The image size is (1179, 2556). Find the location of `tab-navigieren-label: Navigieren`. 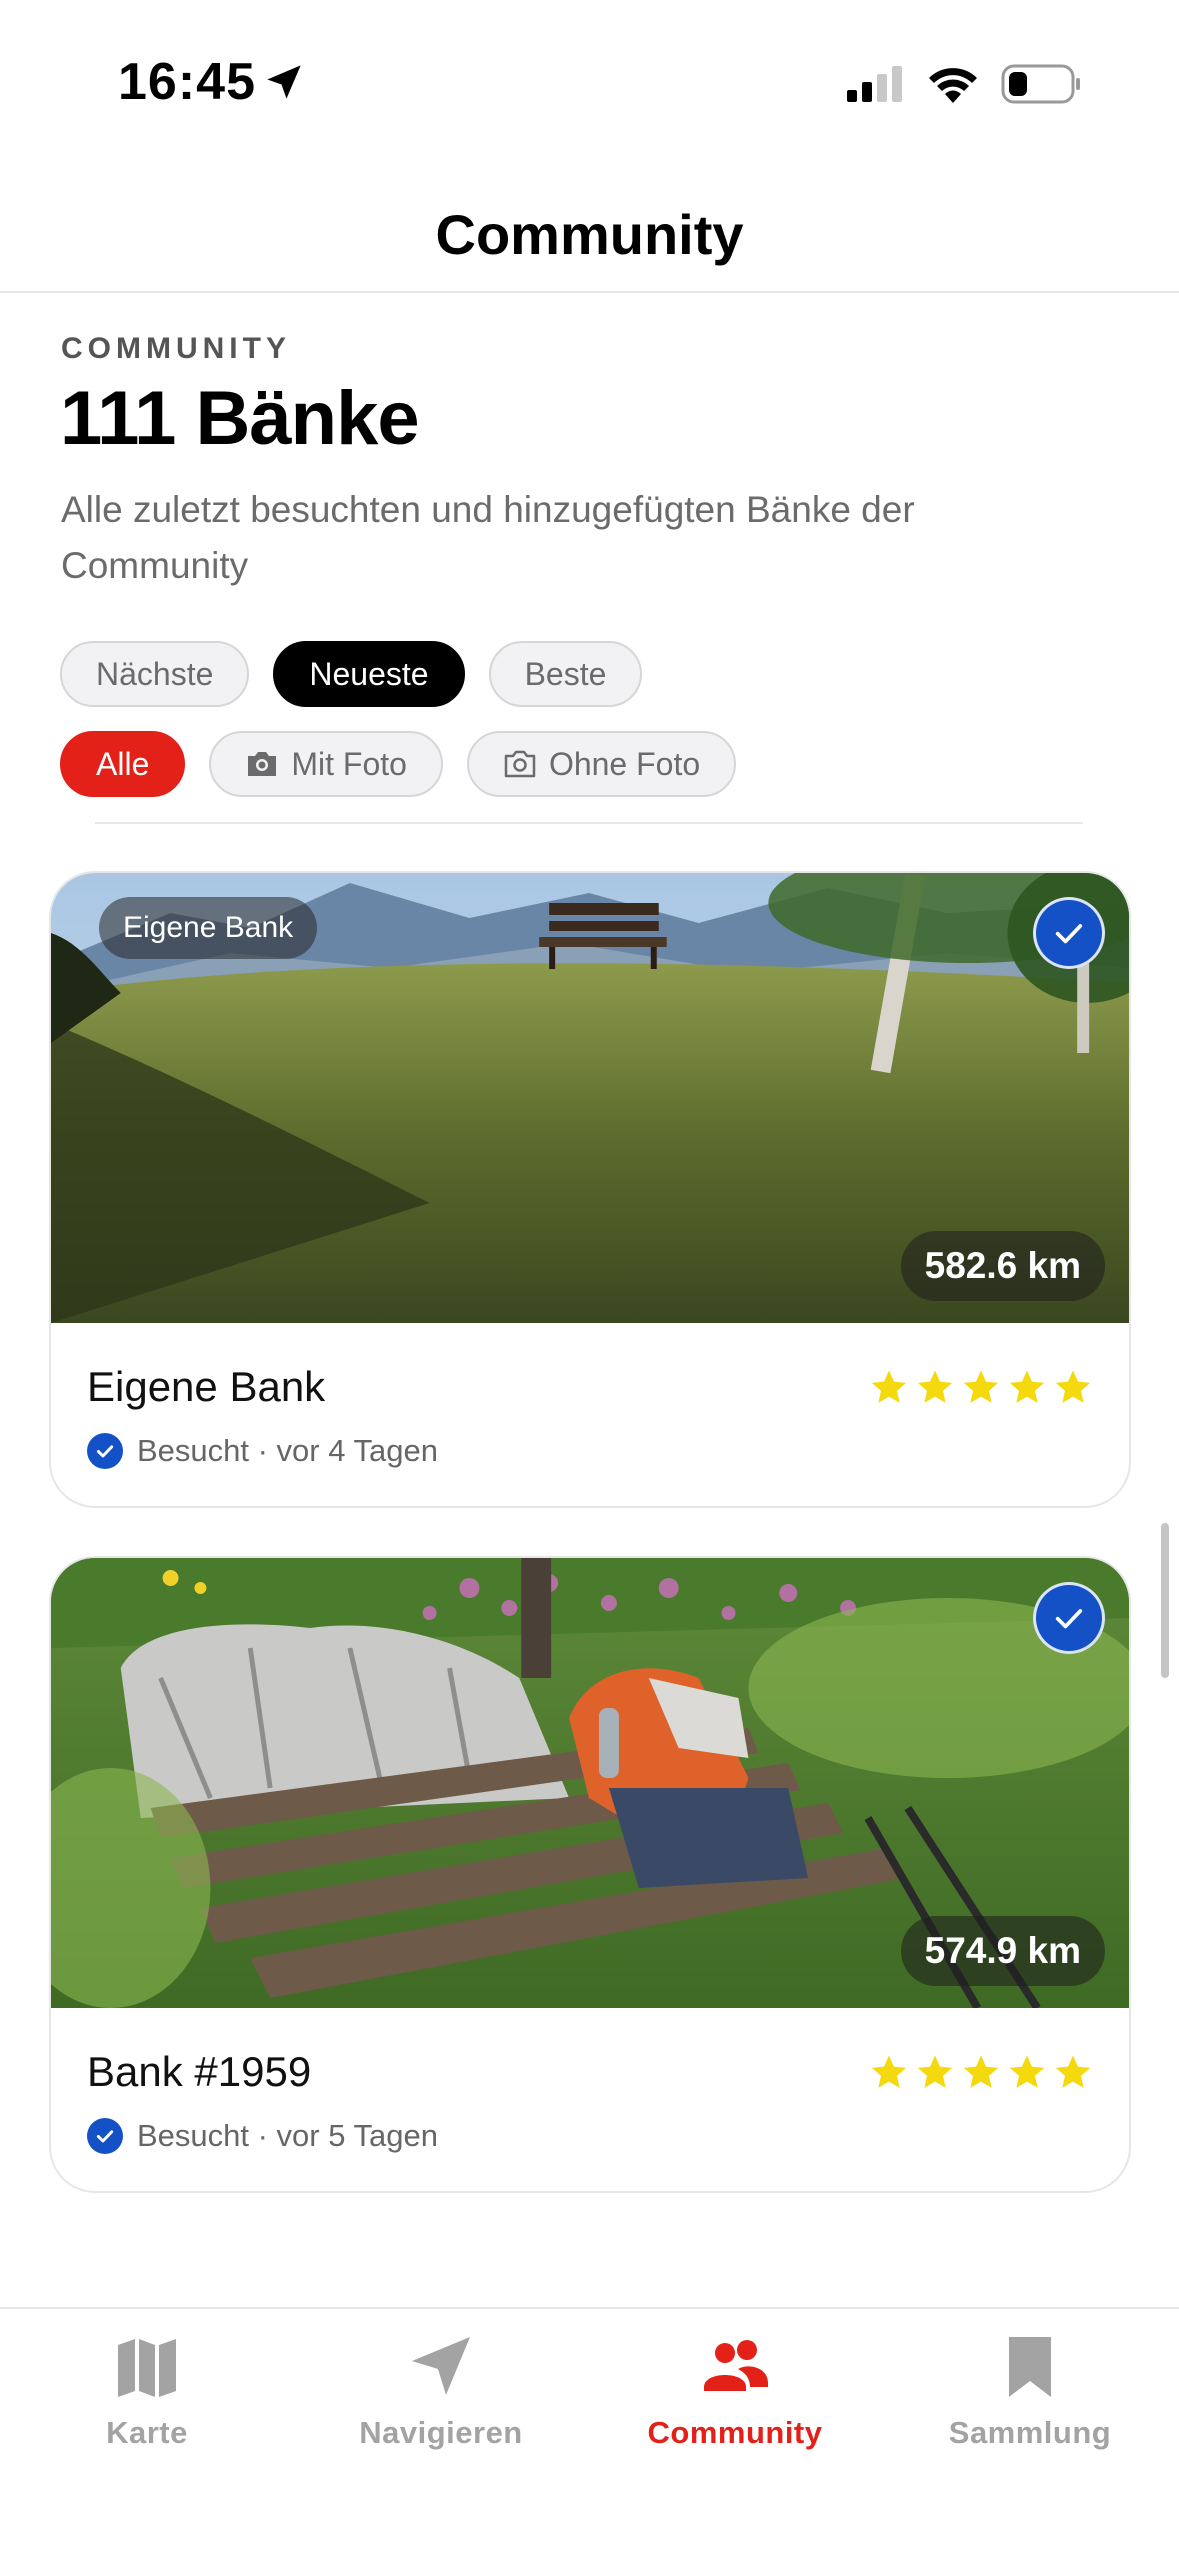

tab-navigieren-label: Navigieren is located at coordinates (441, 2432).